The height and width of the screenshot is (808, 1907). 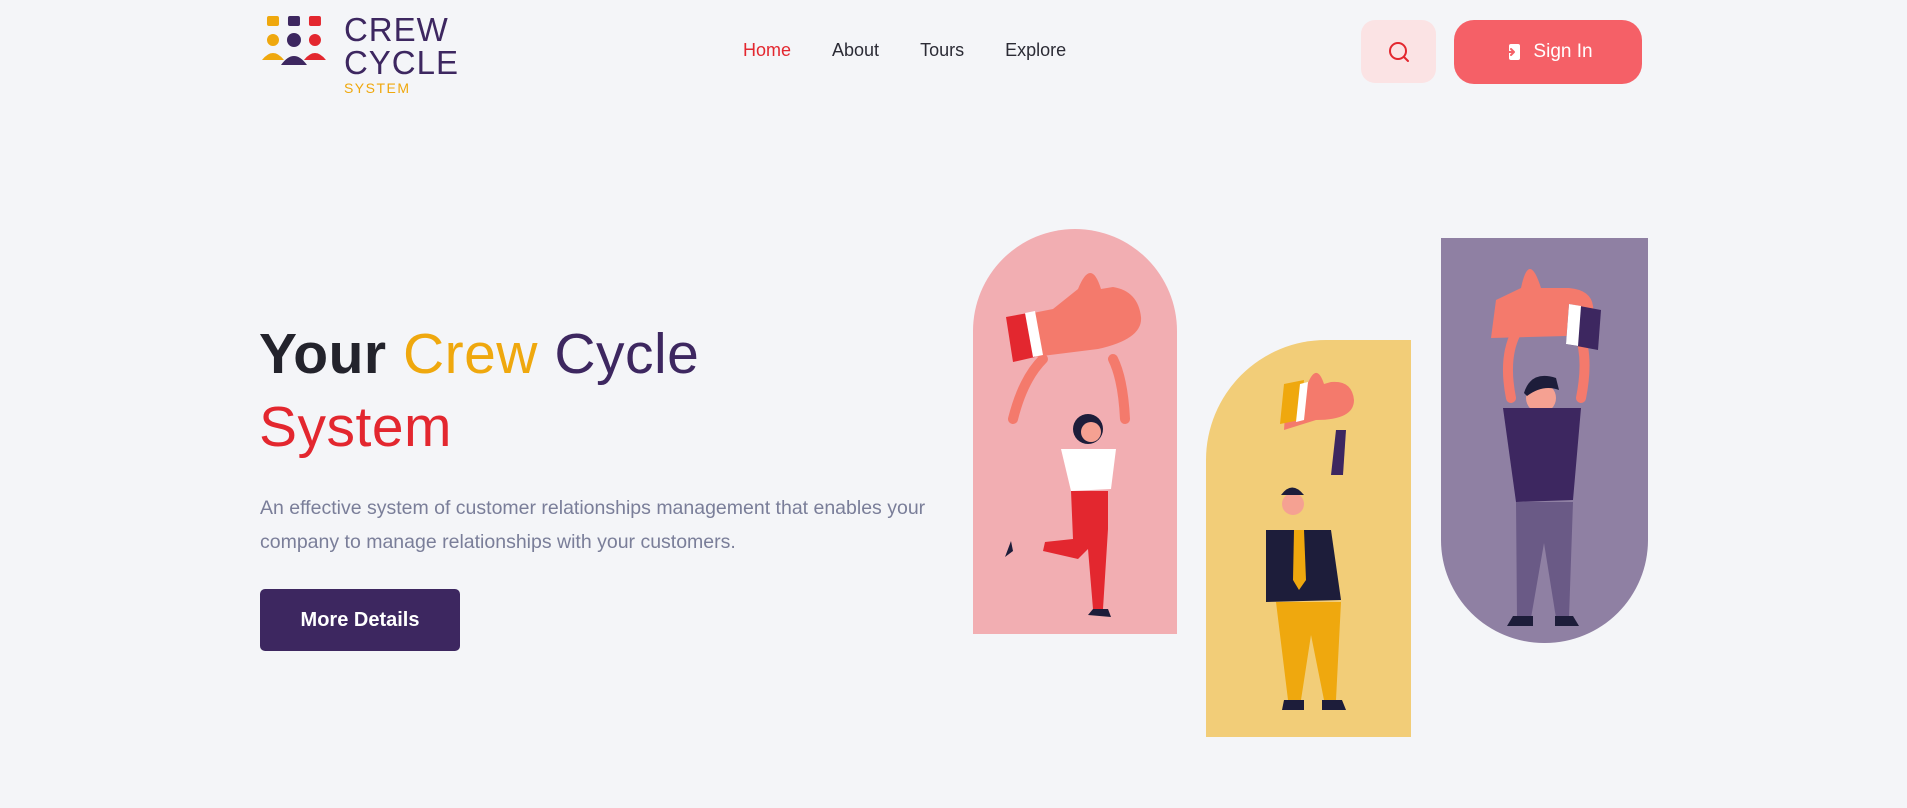 What do you see at coordinates (942, 50) in the screenshot?
I see `nav-item-tours: Tours` at bounding box center [942, 50].